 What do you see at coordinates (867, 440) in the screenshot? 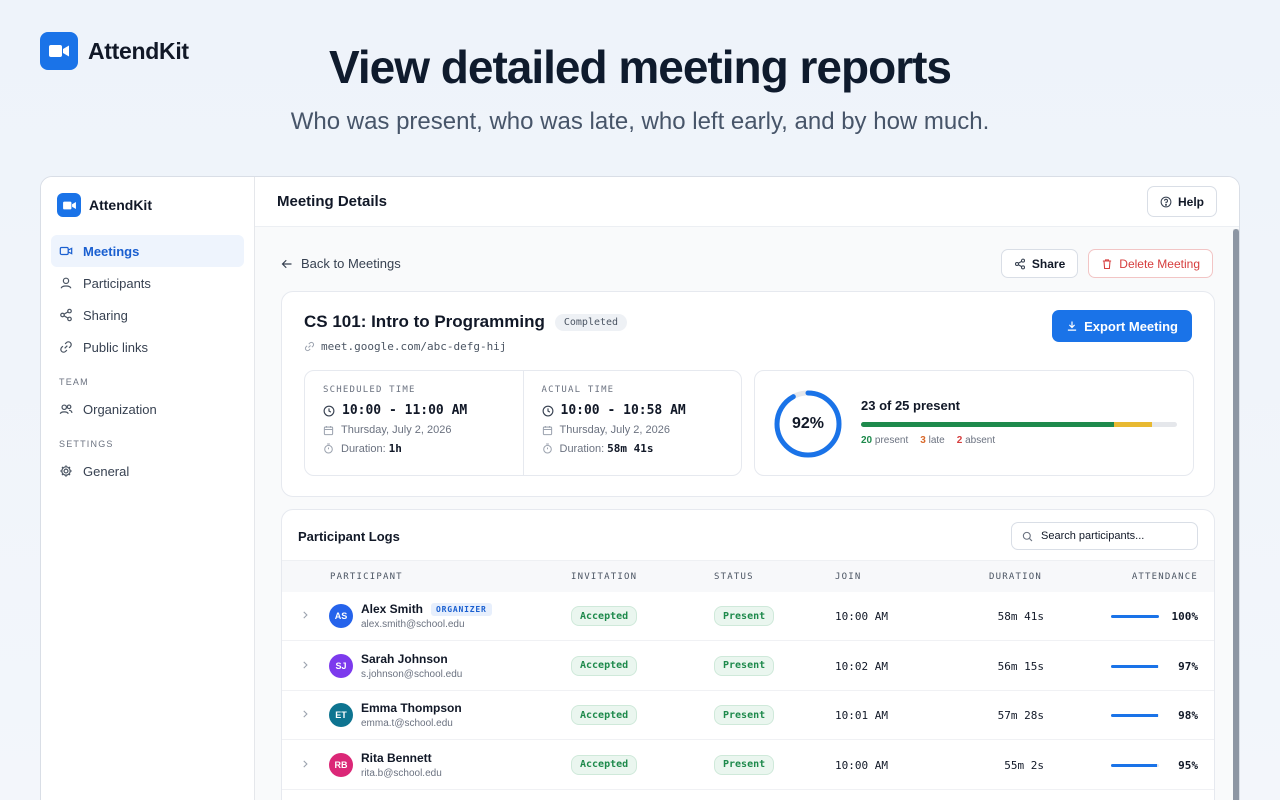
I see `present-count: 20` at bounding box center [867, 440].